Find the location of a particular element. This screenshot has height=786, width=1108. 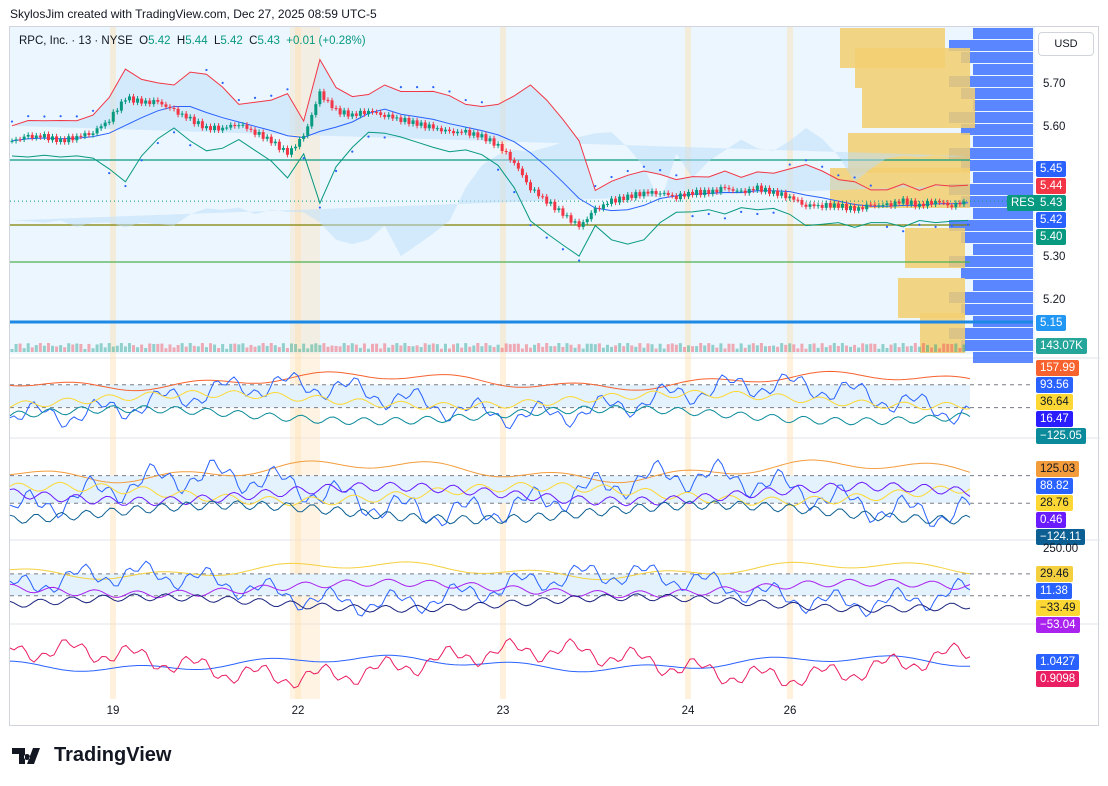

open-label: O is located at coordinates (144, 41).